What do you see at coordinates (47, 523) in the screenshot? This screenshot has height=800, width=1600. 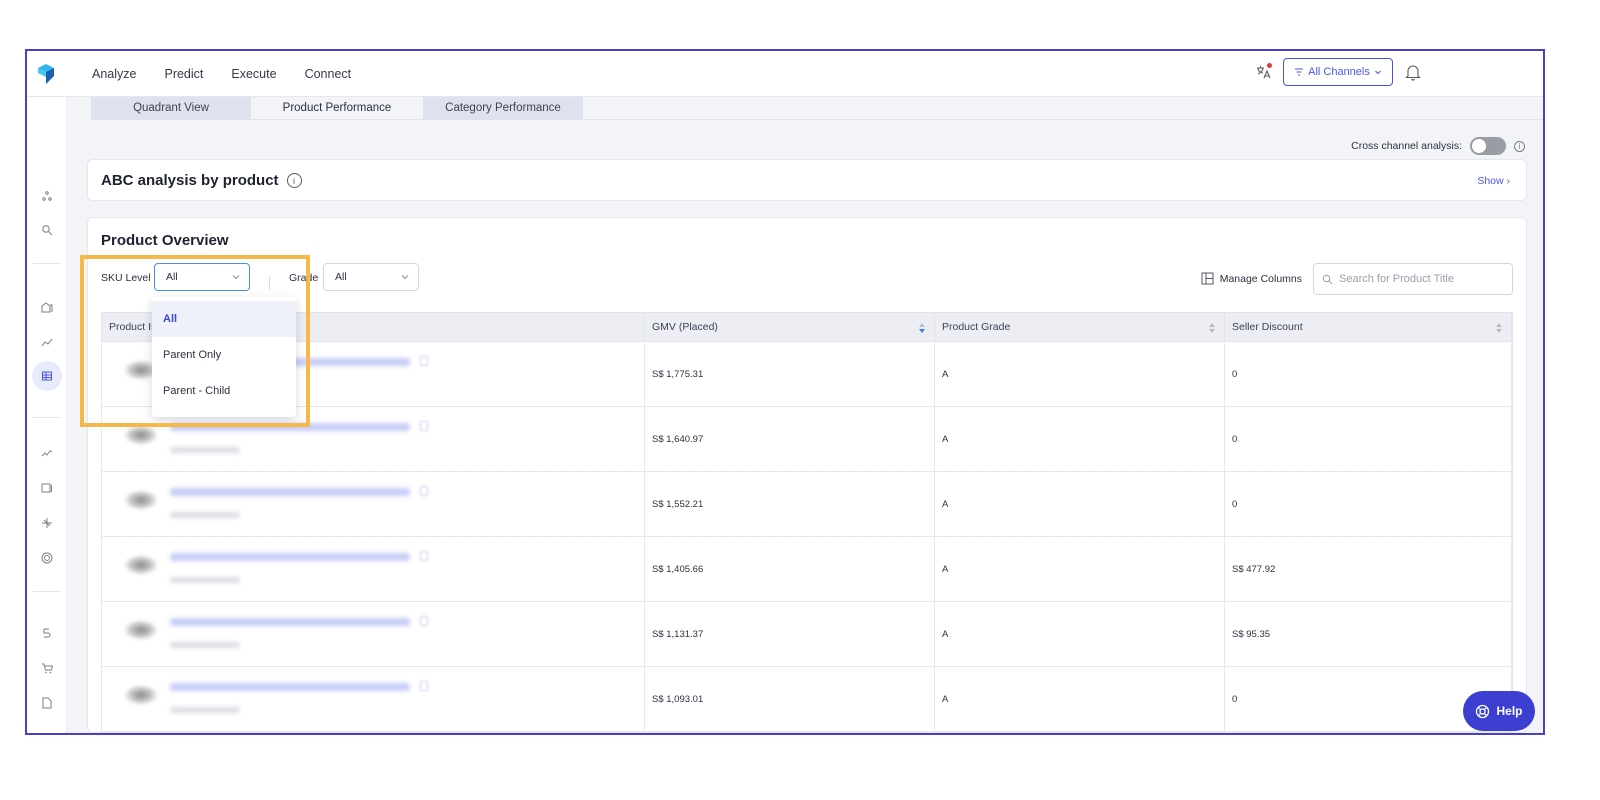 I see `sparkle-icon` at bounding box center [47, 523].